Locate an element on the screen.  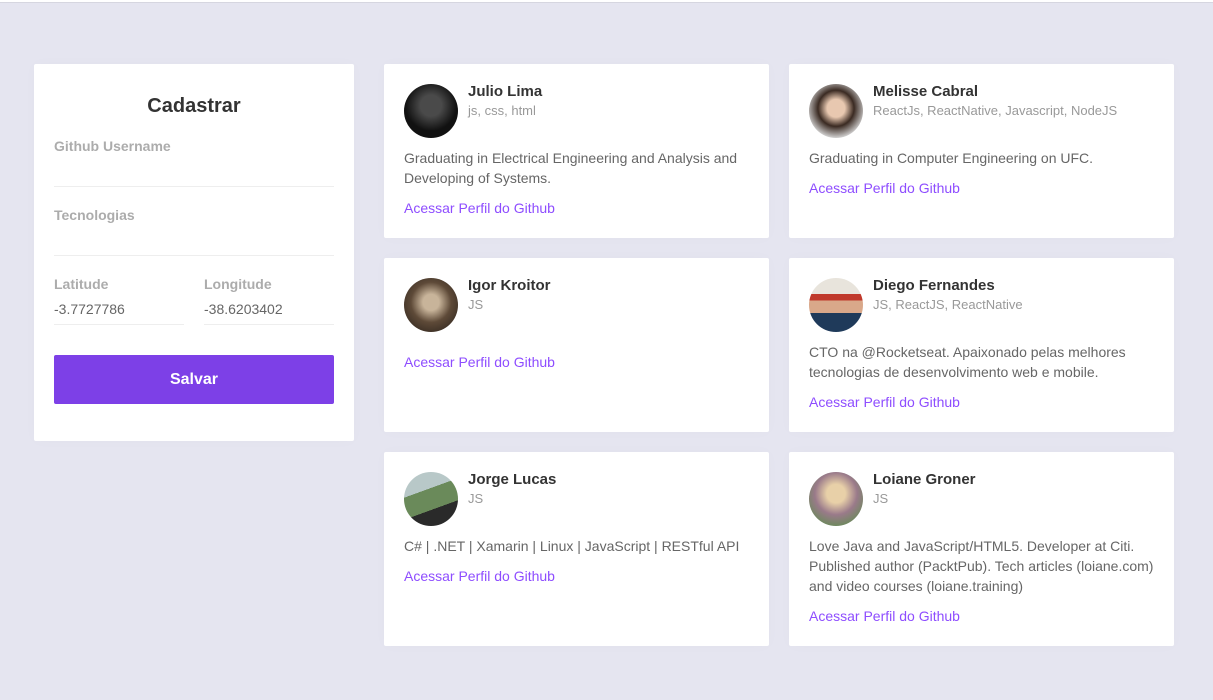
latitude-label: Latitude is located at coordinates (81, 284).